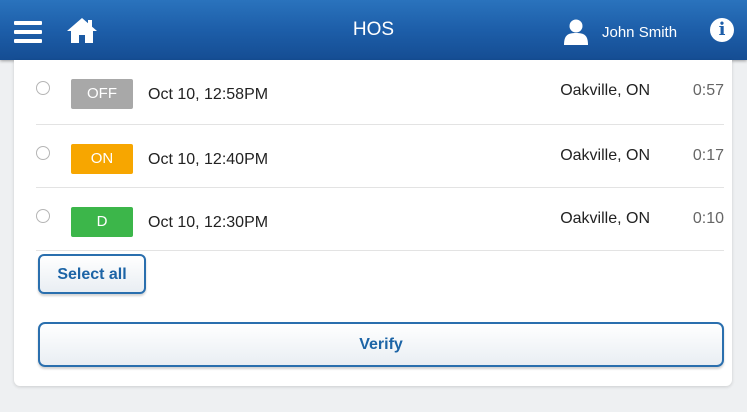  I want to click on log-timestamp: Oct 10, 12:58PM, so click(208, 94).